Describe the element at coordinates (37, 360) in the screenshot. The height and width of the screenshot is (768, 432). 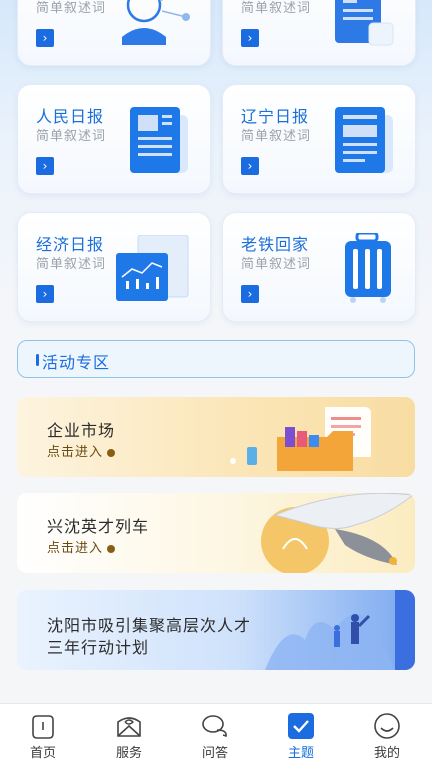
I see `section-marker` at that location.